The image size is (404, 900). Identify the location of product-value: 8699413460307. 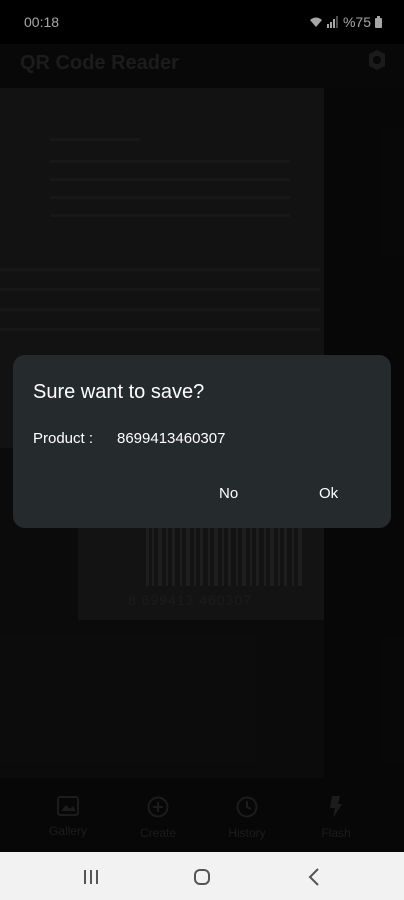
(171, 438).